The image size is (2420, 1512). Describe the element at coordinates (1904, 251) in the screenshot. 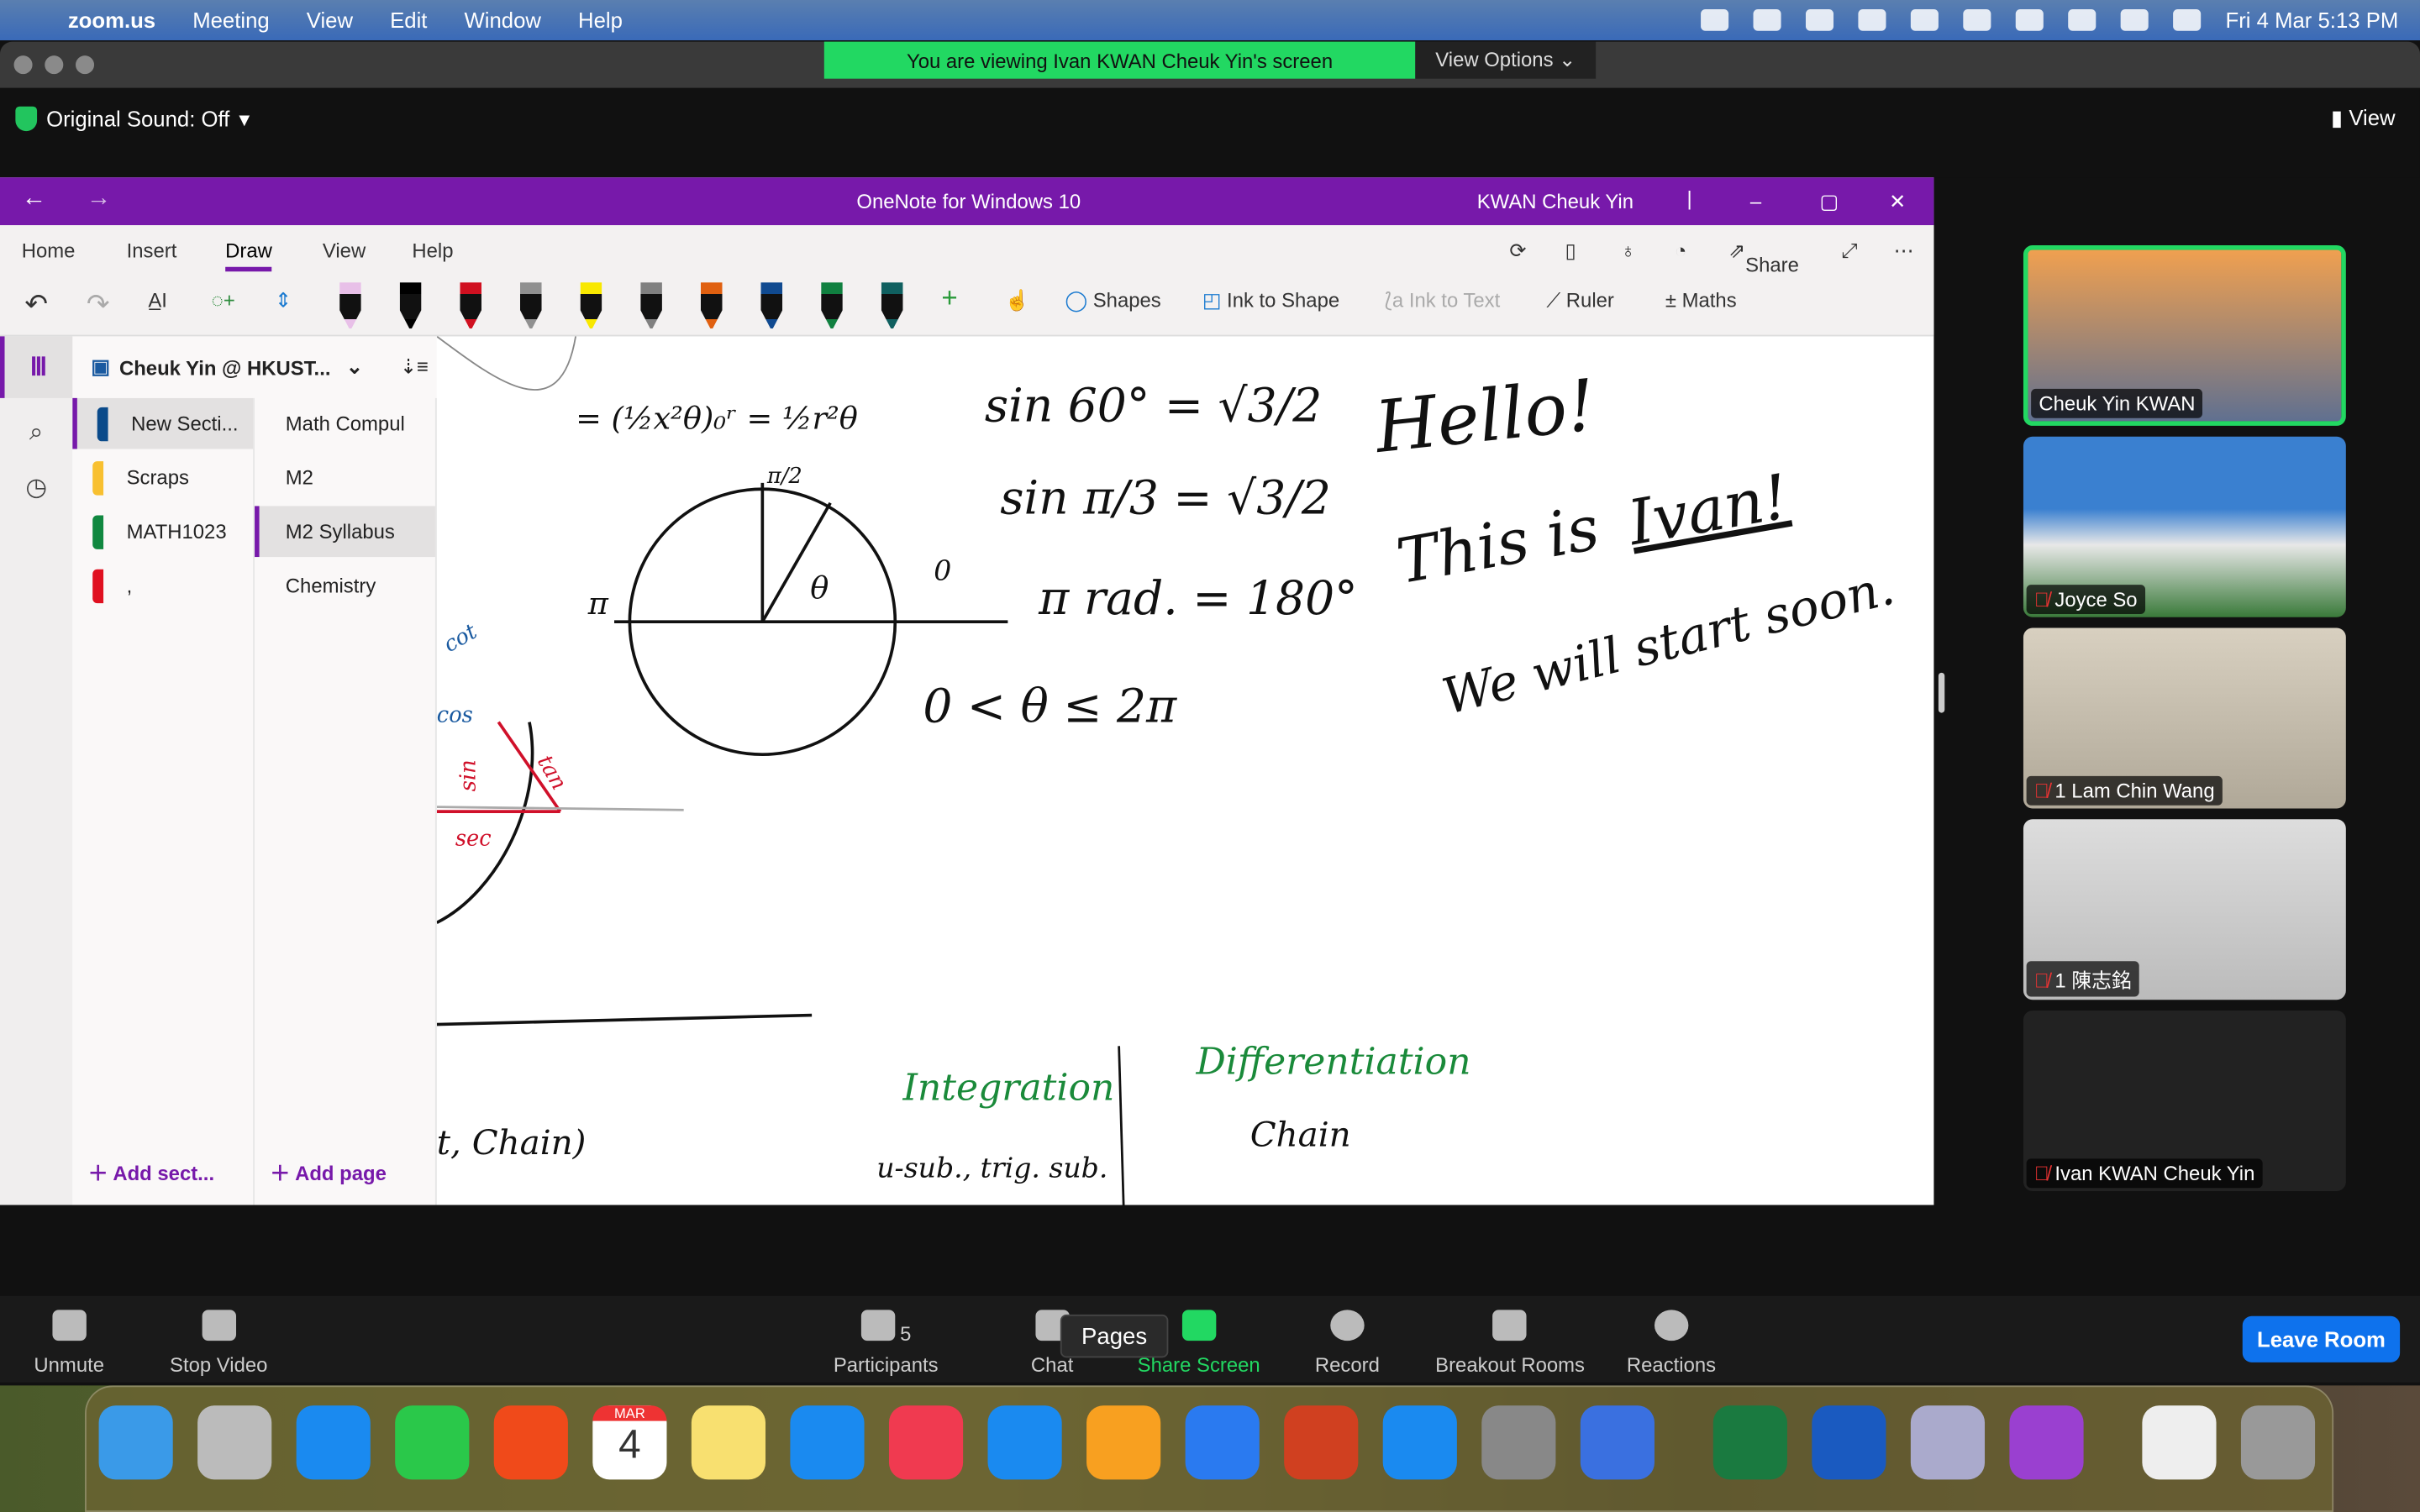

I see `more-icon: ⋯` at that location.